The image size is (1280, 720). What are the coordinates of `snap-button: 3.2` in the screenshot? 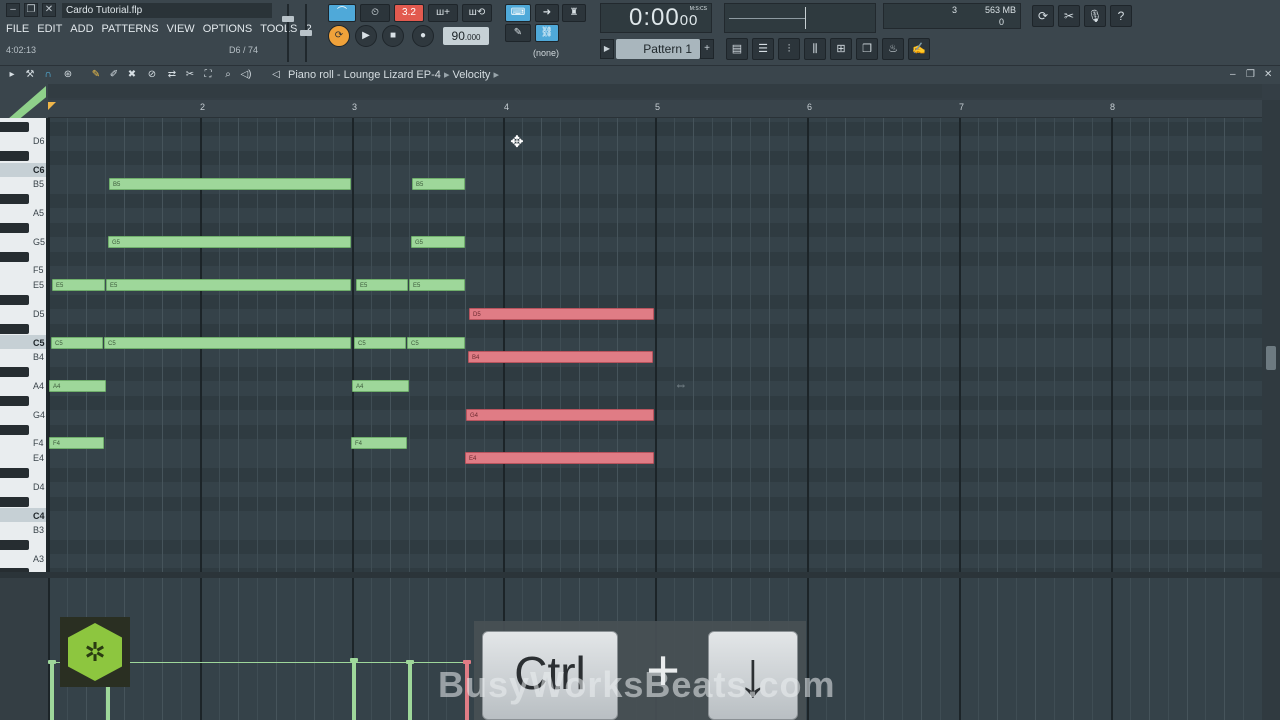 It's located at (409, 13).